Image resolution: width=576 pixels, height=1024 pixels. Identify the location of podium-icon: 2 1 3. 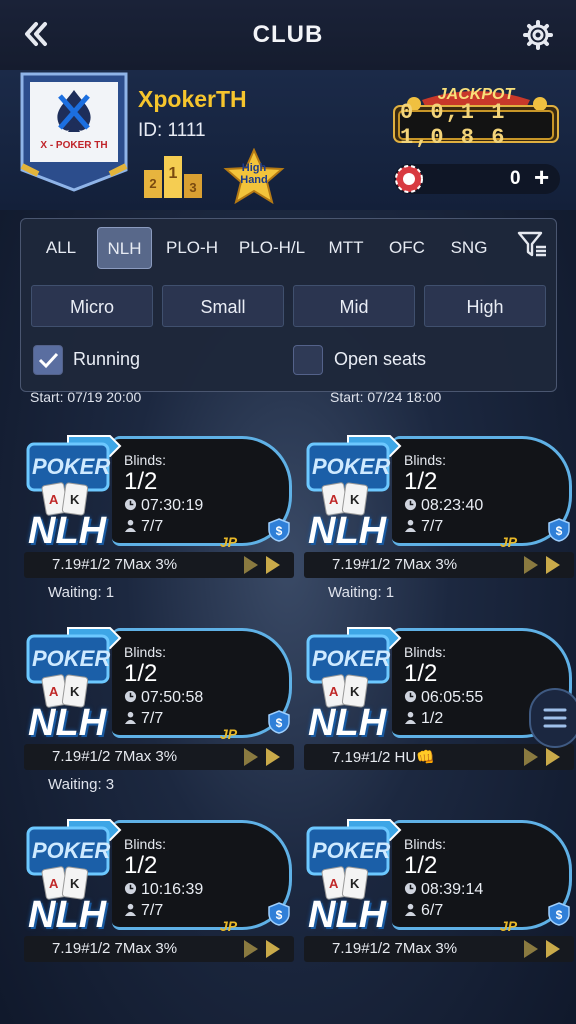
(173, 177).